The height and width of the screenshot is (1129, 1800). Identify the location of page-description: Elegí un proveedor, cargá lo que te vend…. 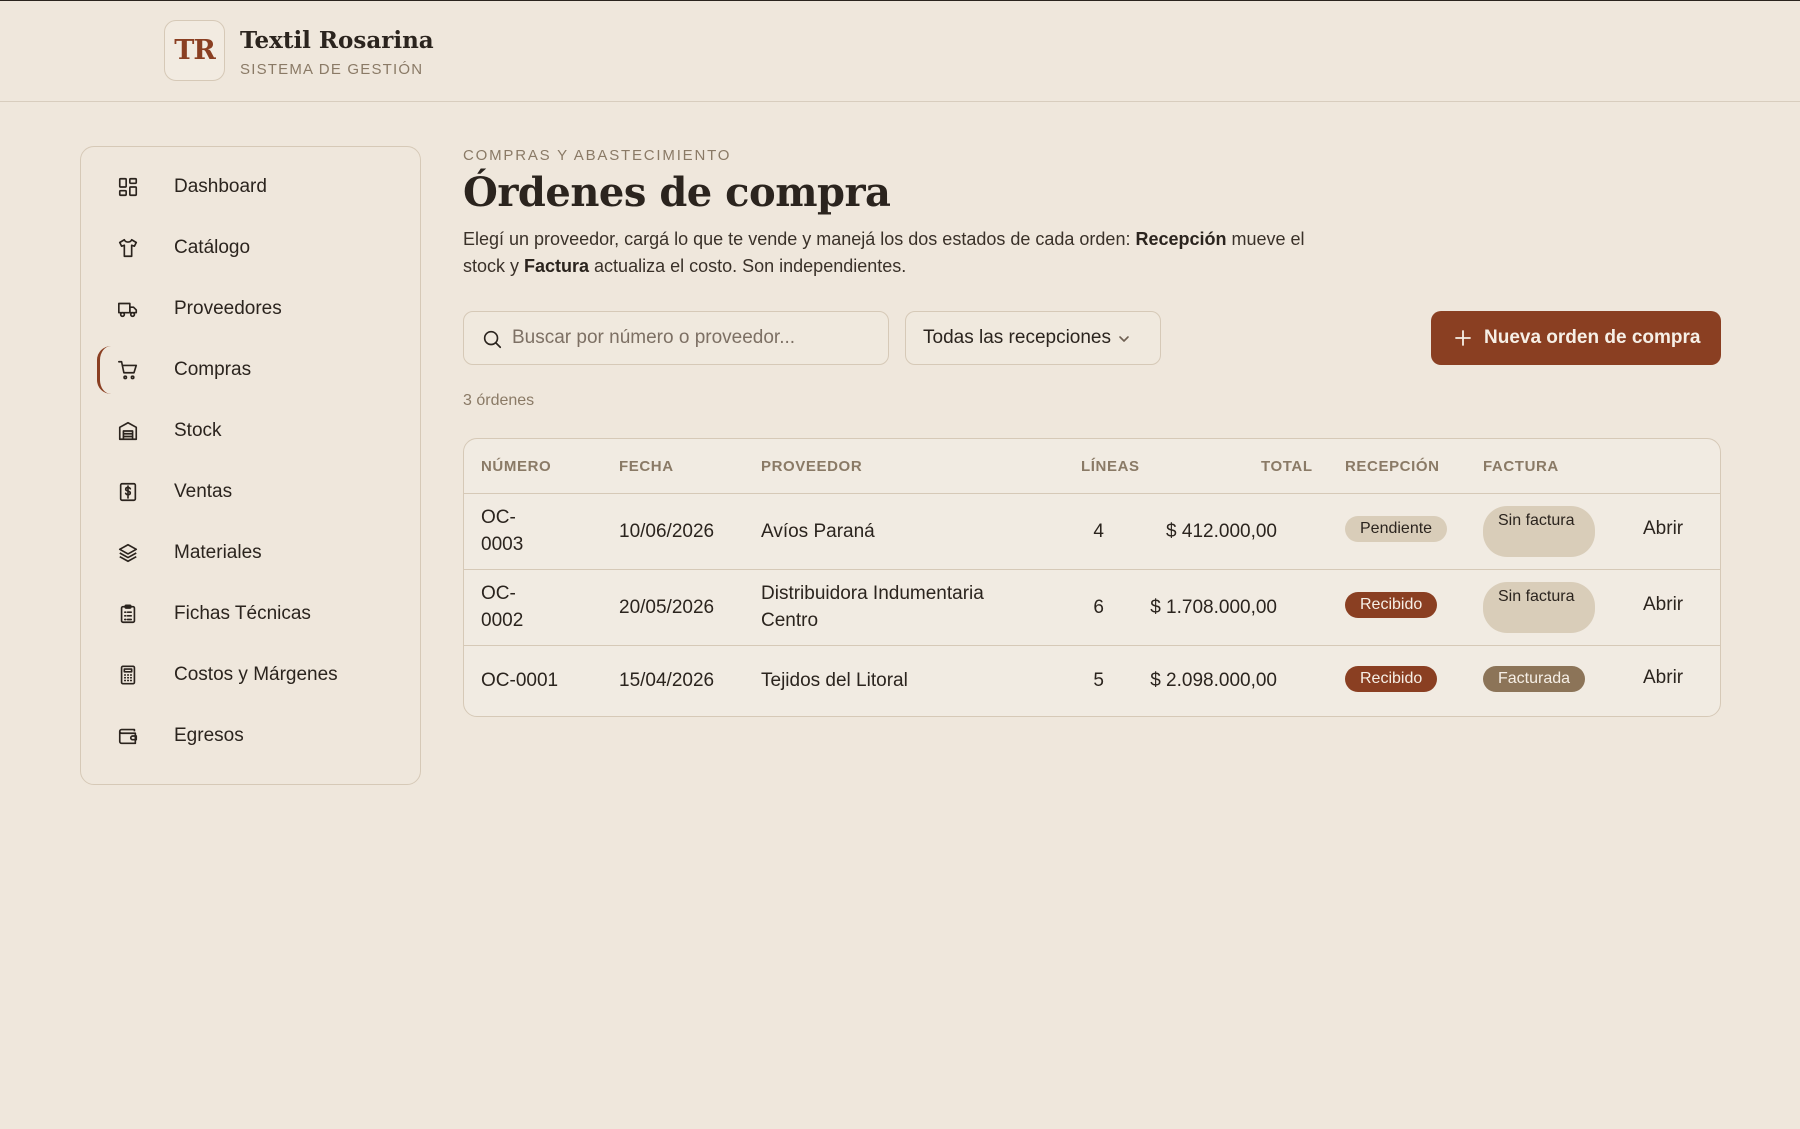
(884, 252).